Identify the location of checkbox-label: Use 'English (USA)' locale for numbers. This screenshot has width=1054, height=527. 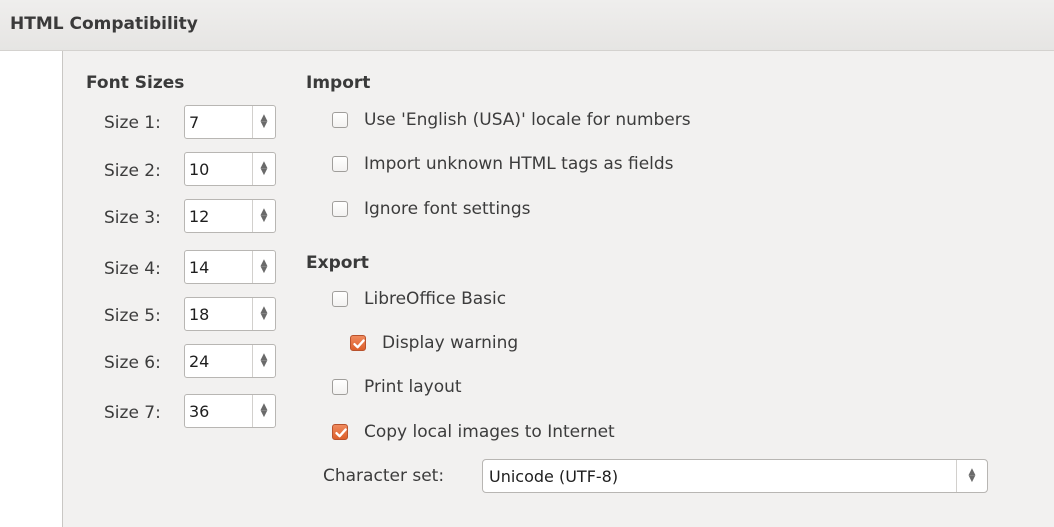
(527, 120).